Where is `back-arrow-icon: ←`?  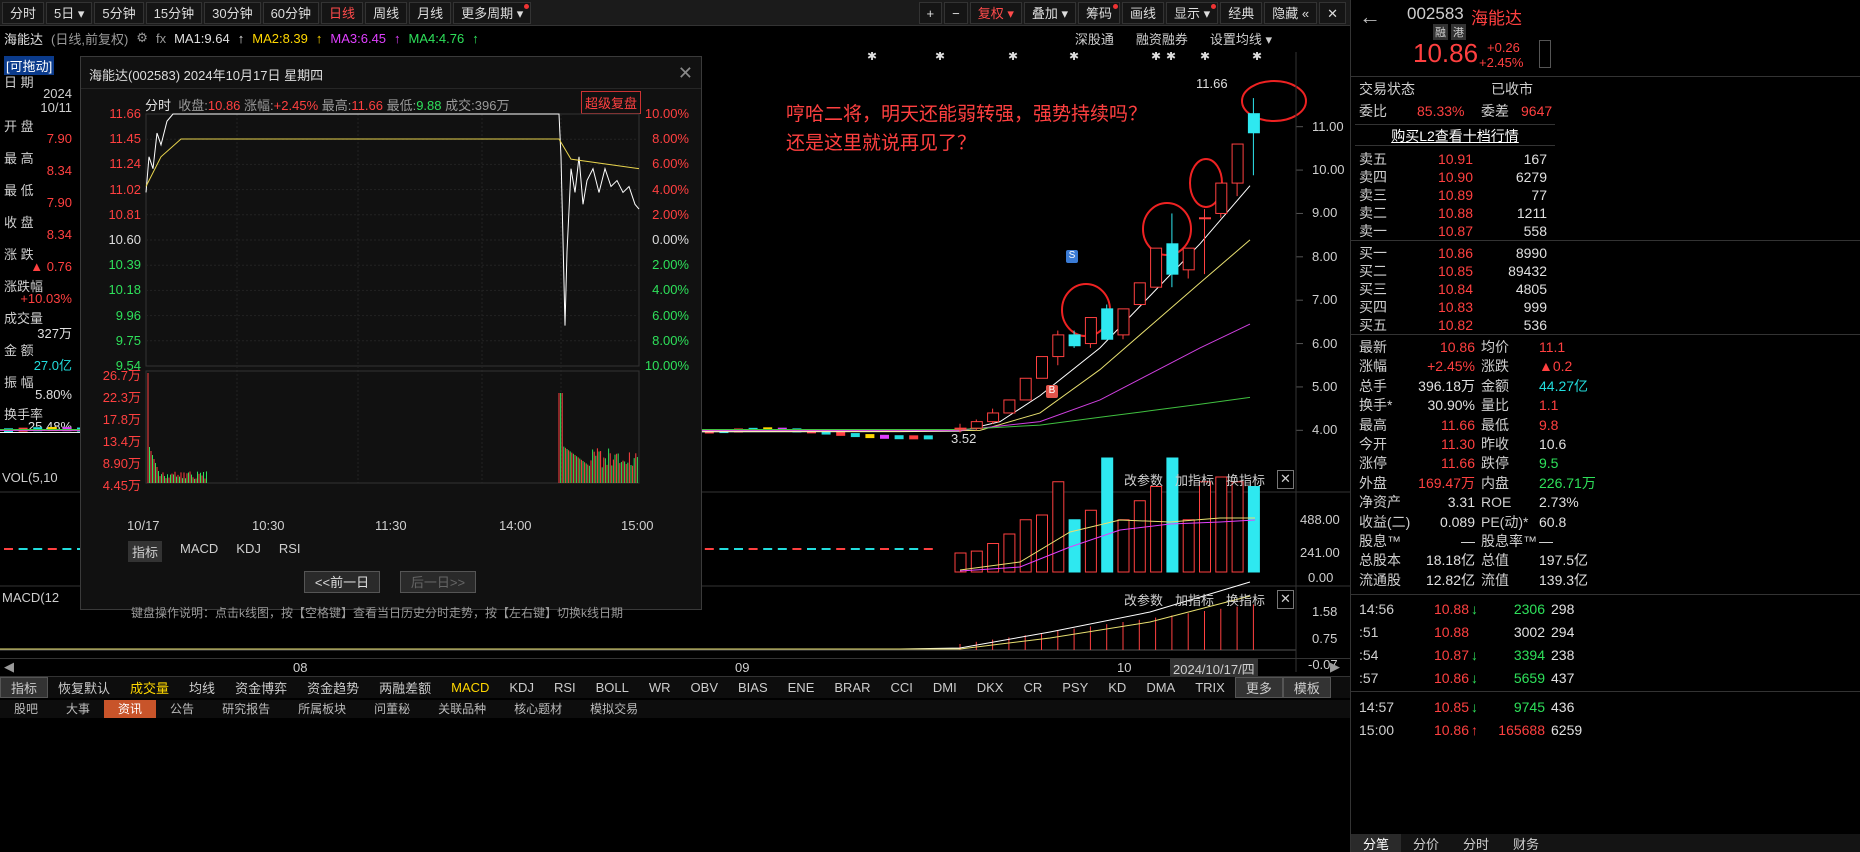
back-arrow-icon: ← is located at coordinates (1370, 17).